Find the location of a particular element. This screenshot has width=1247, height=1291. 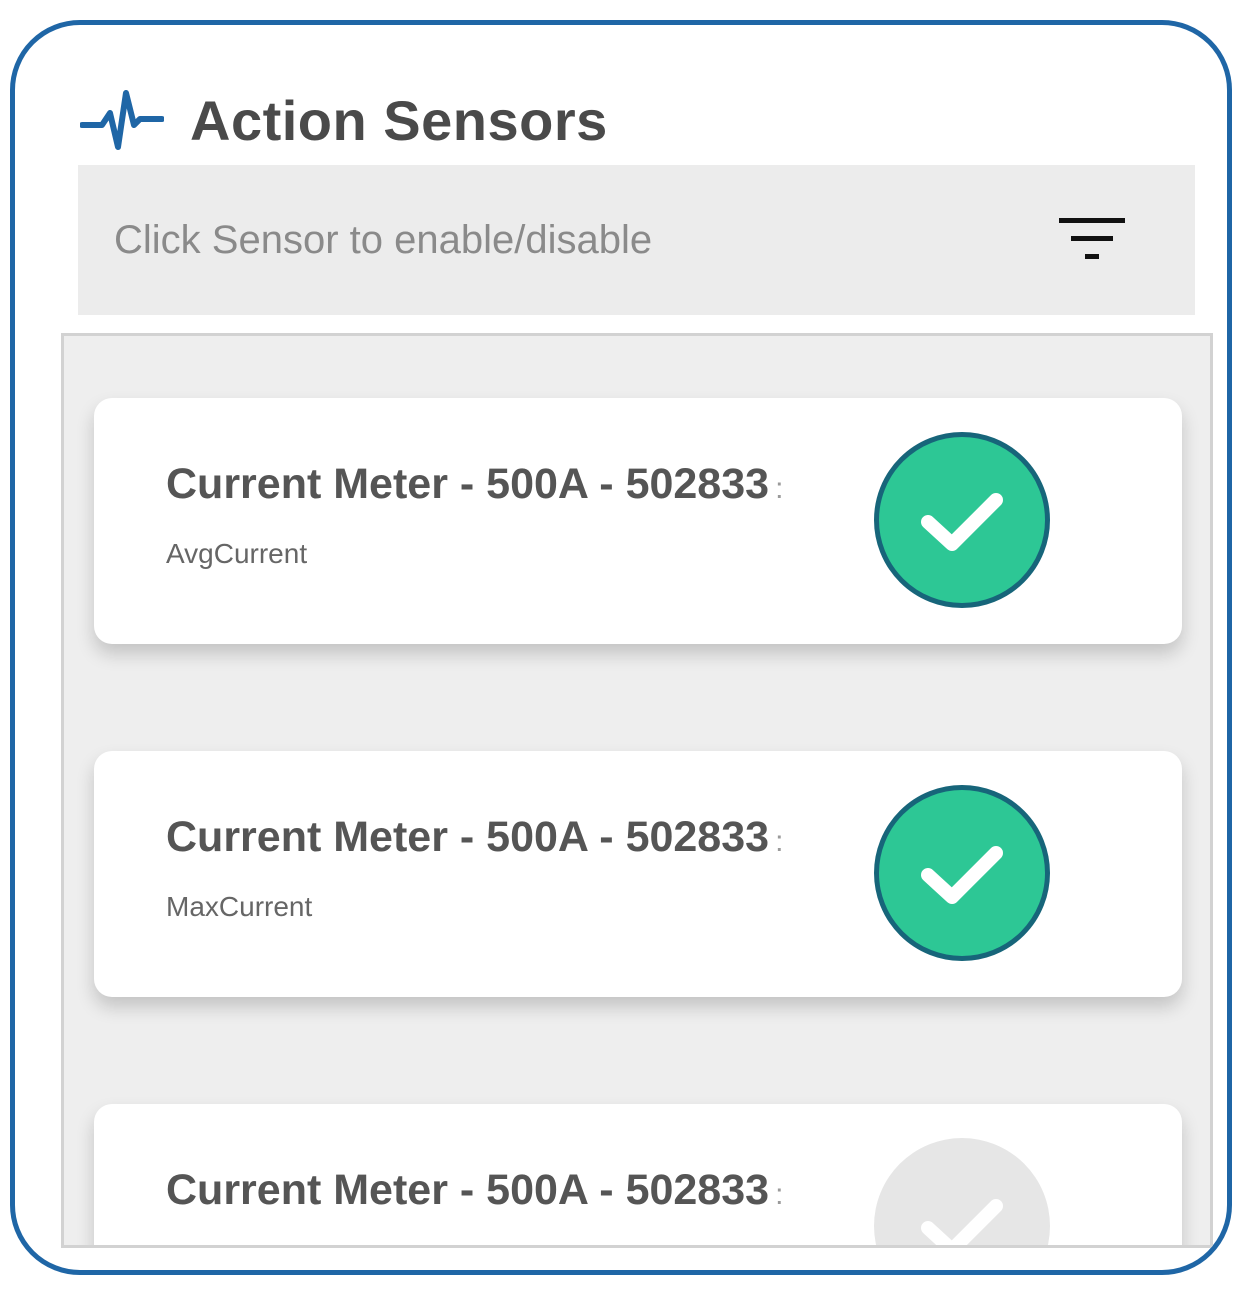

filter-bar: Click Sensor to enable/disable is located at coordinates (636, 240).